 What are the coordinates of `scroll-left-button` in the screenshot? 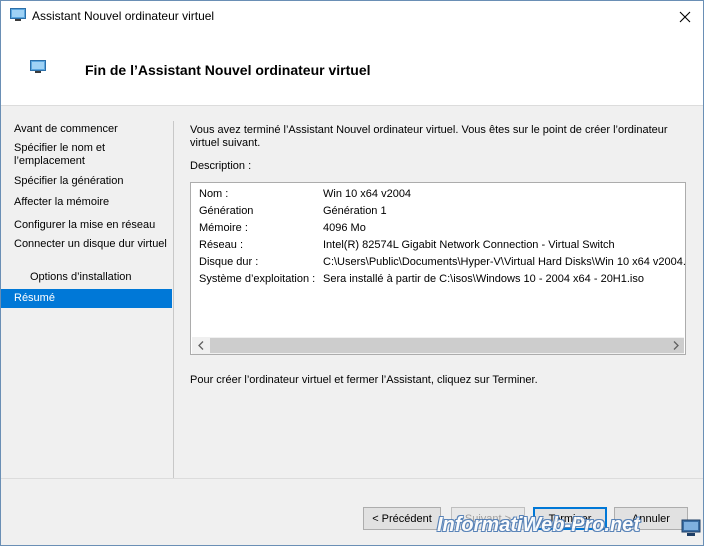 It's located at (200, 345).